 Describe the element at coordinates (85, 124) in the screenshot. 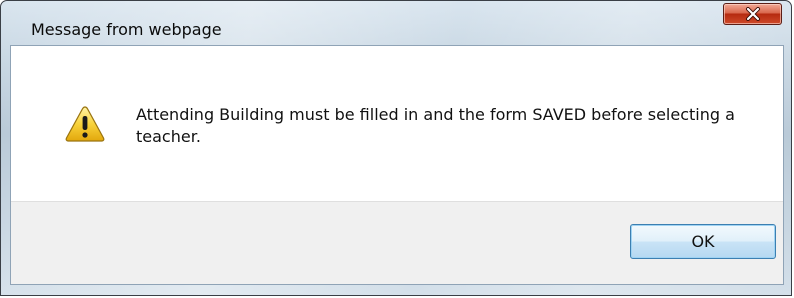

I see `warning-icon` at that location.